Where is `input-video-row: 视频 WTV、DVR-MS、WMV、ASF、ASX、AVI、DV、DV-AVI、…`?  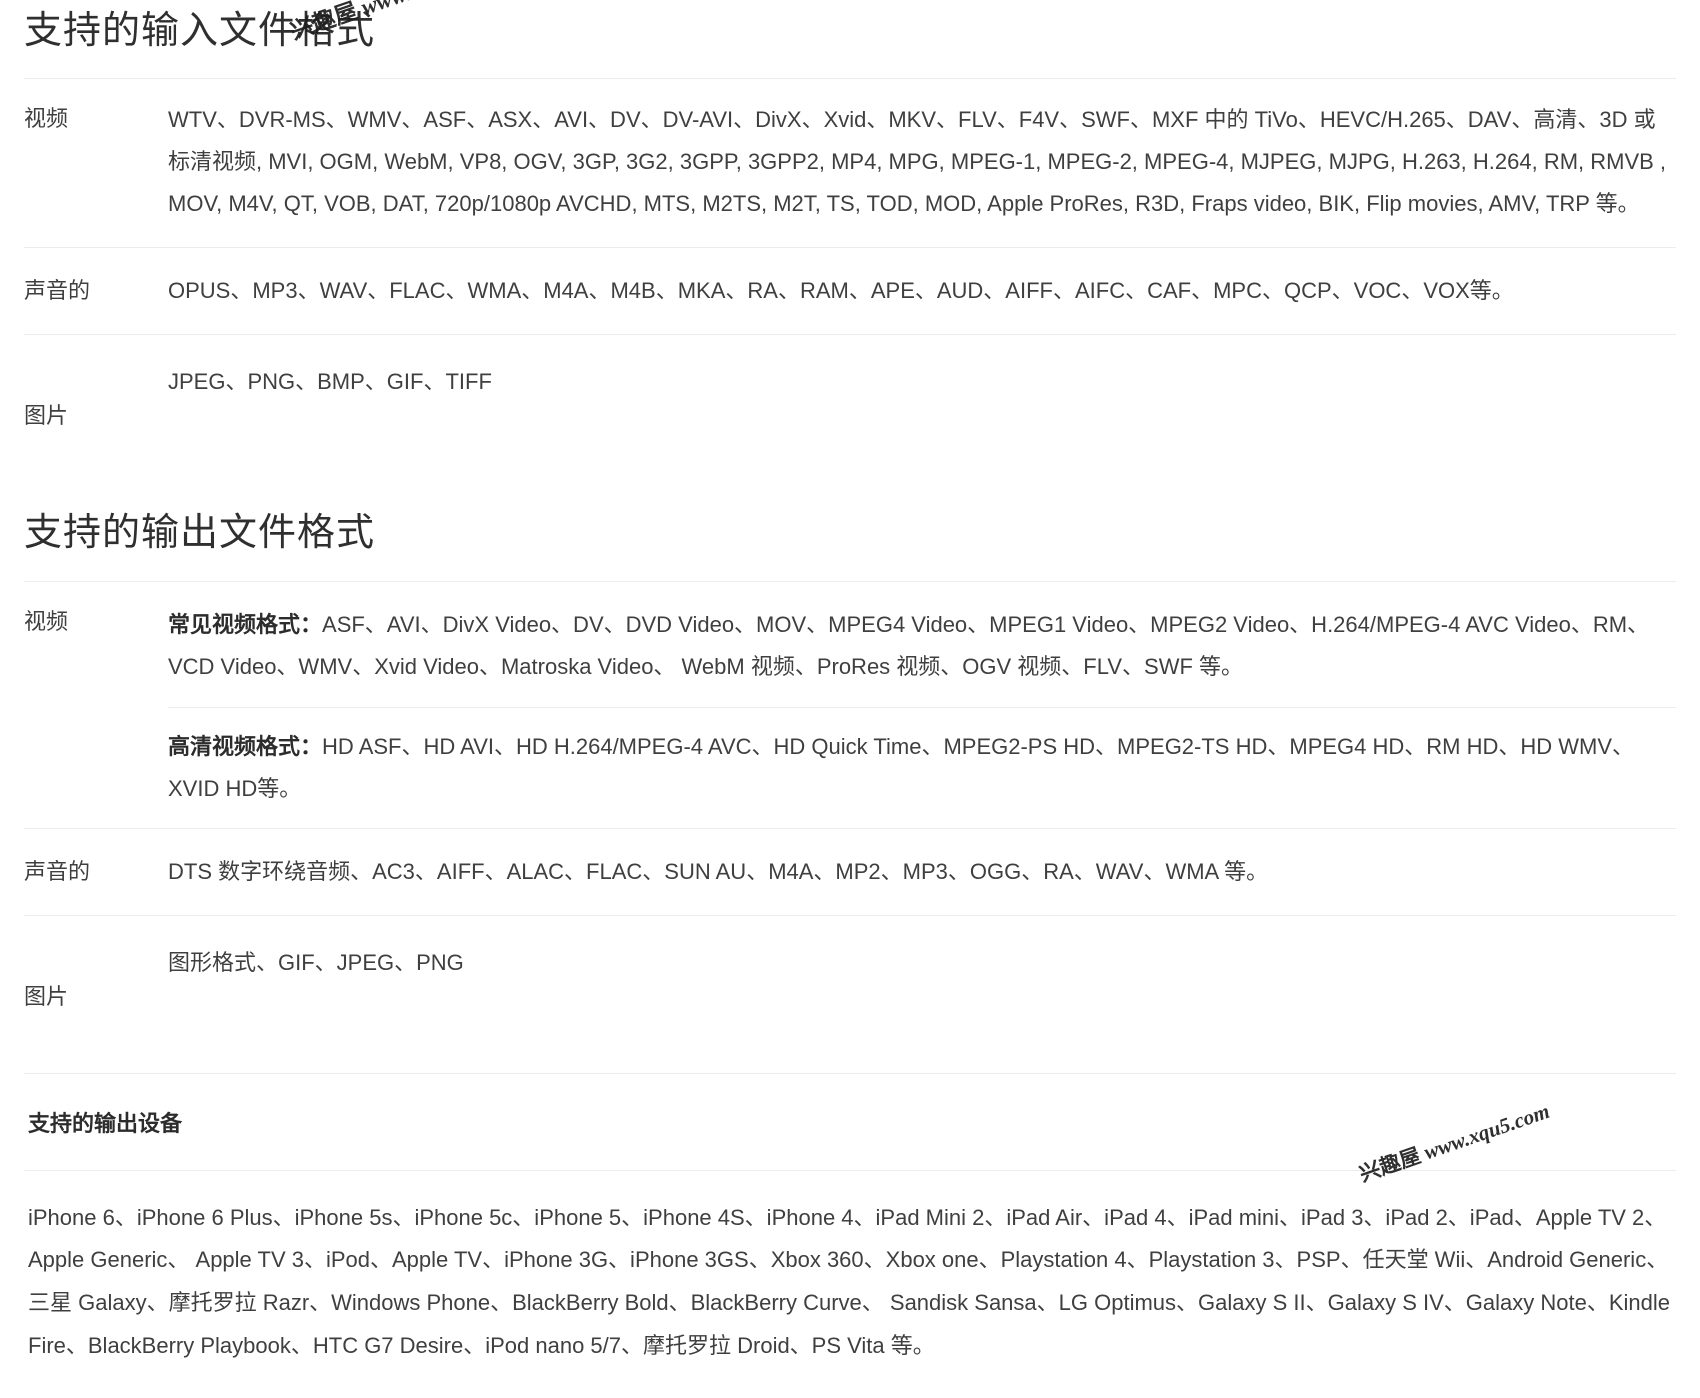 input-video-row: 视频 WTV、DVR-MS、WMV、ASF、ASX、AVI、DV、DV-AVI、… is located at coordinates (850, 162).